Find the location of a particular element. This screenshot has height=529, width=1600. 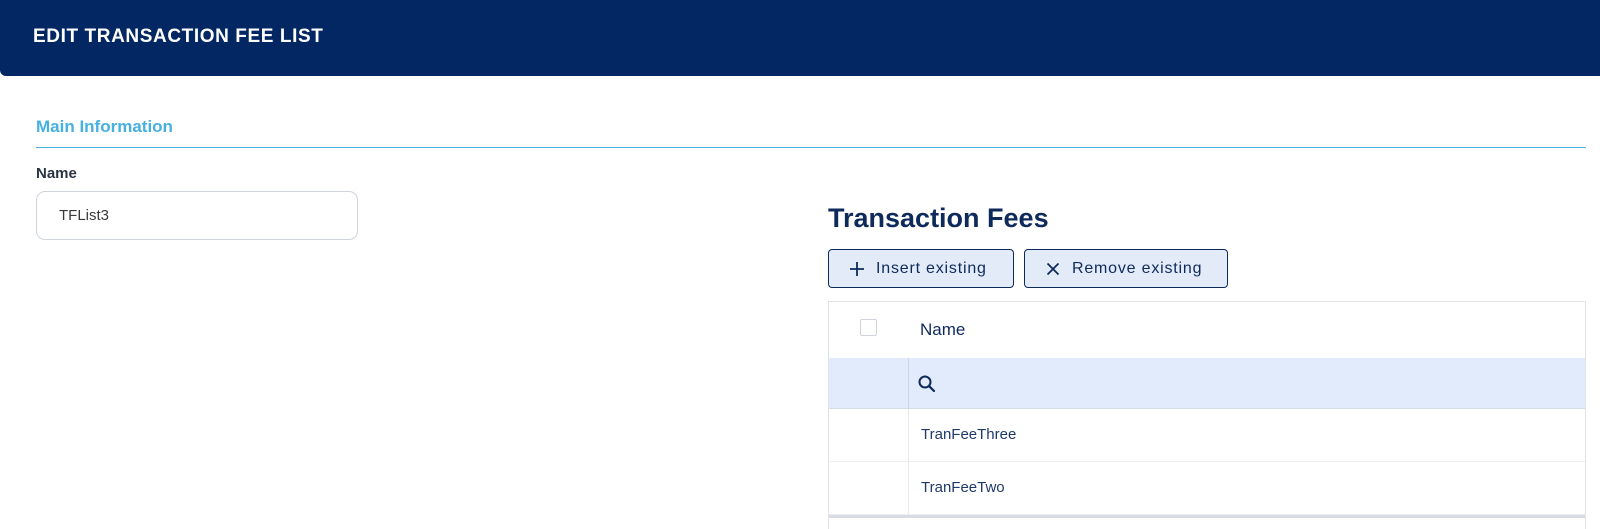

insert-existing-label: Insert existing is located at coordinates (931, 268).